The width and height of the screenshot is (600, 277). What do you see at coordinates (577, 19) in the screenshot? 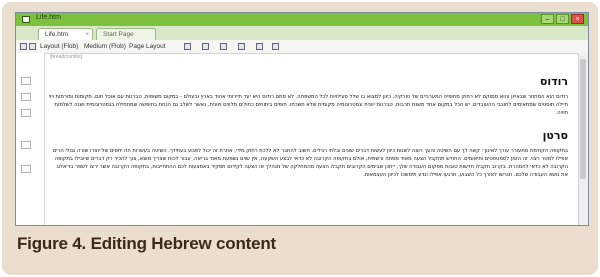
I see `close-button: ×` at bounding box center [577, 19].